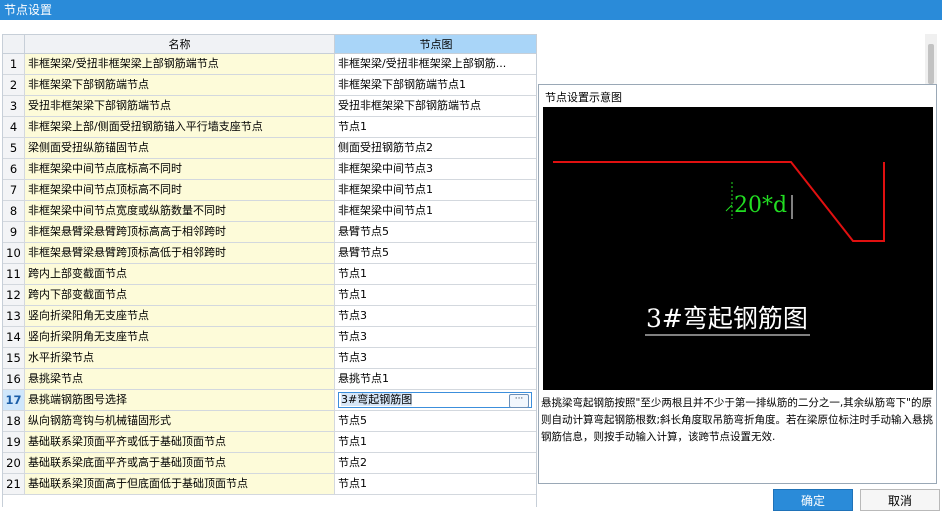 The image size is (942, 512). Describe the element at coordinates (14, 316) in the screenshot. I see `row-number: 13` at that location.